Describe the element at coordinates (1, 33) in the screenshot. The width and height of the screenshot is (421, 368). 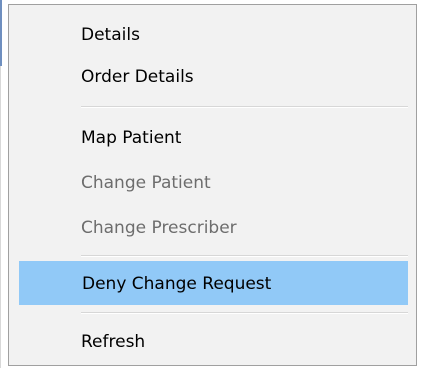
I see `window-edge-accent` at that location.